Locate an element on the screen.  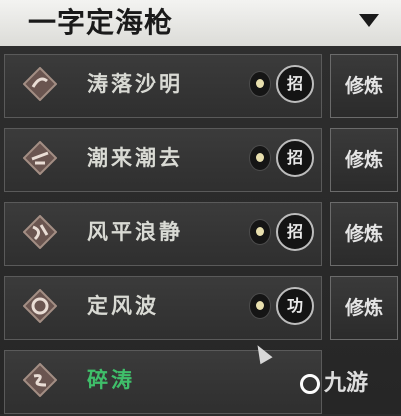
skill-name: 风平浪静 is located at coordinates (135, 232).